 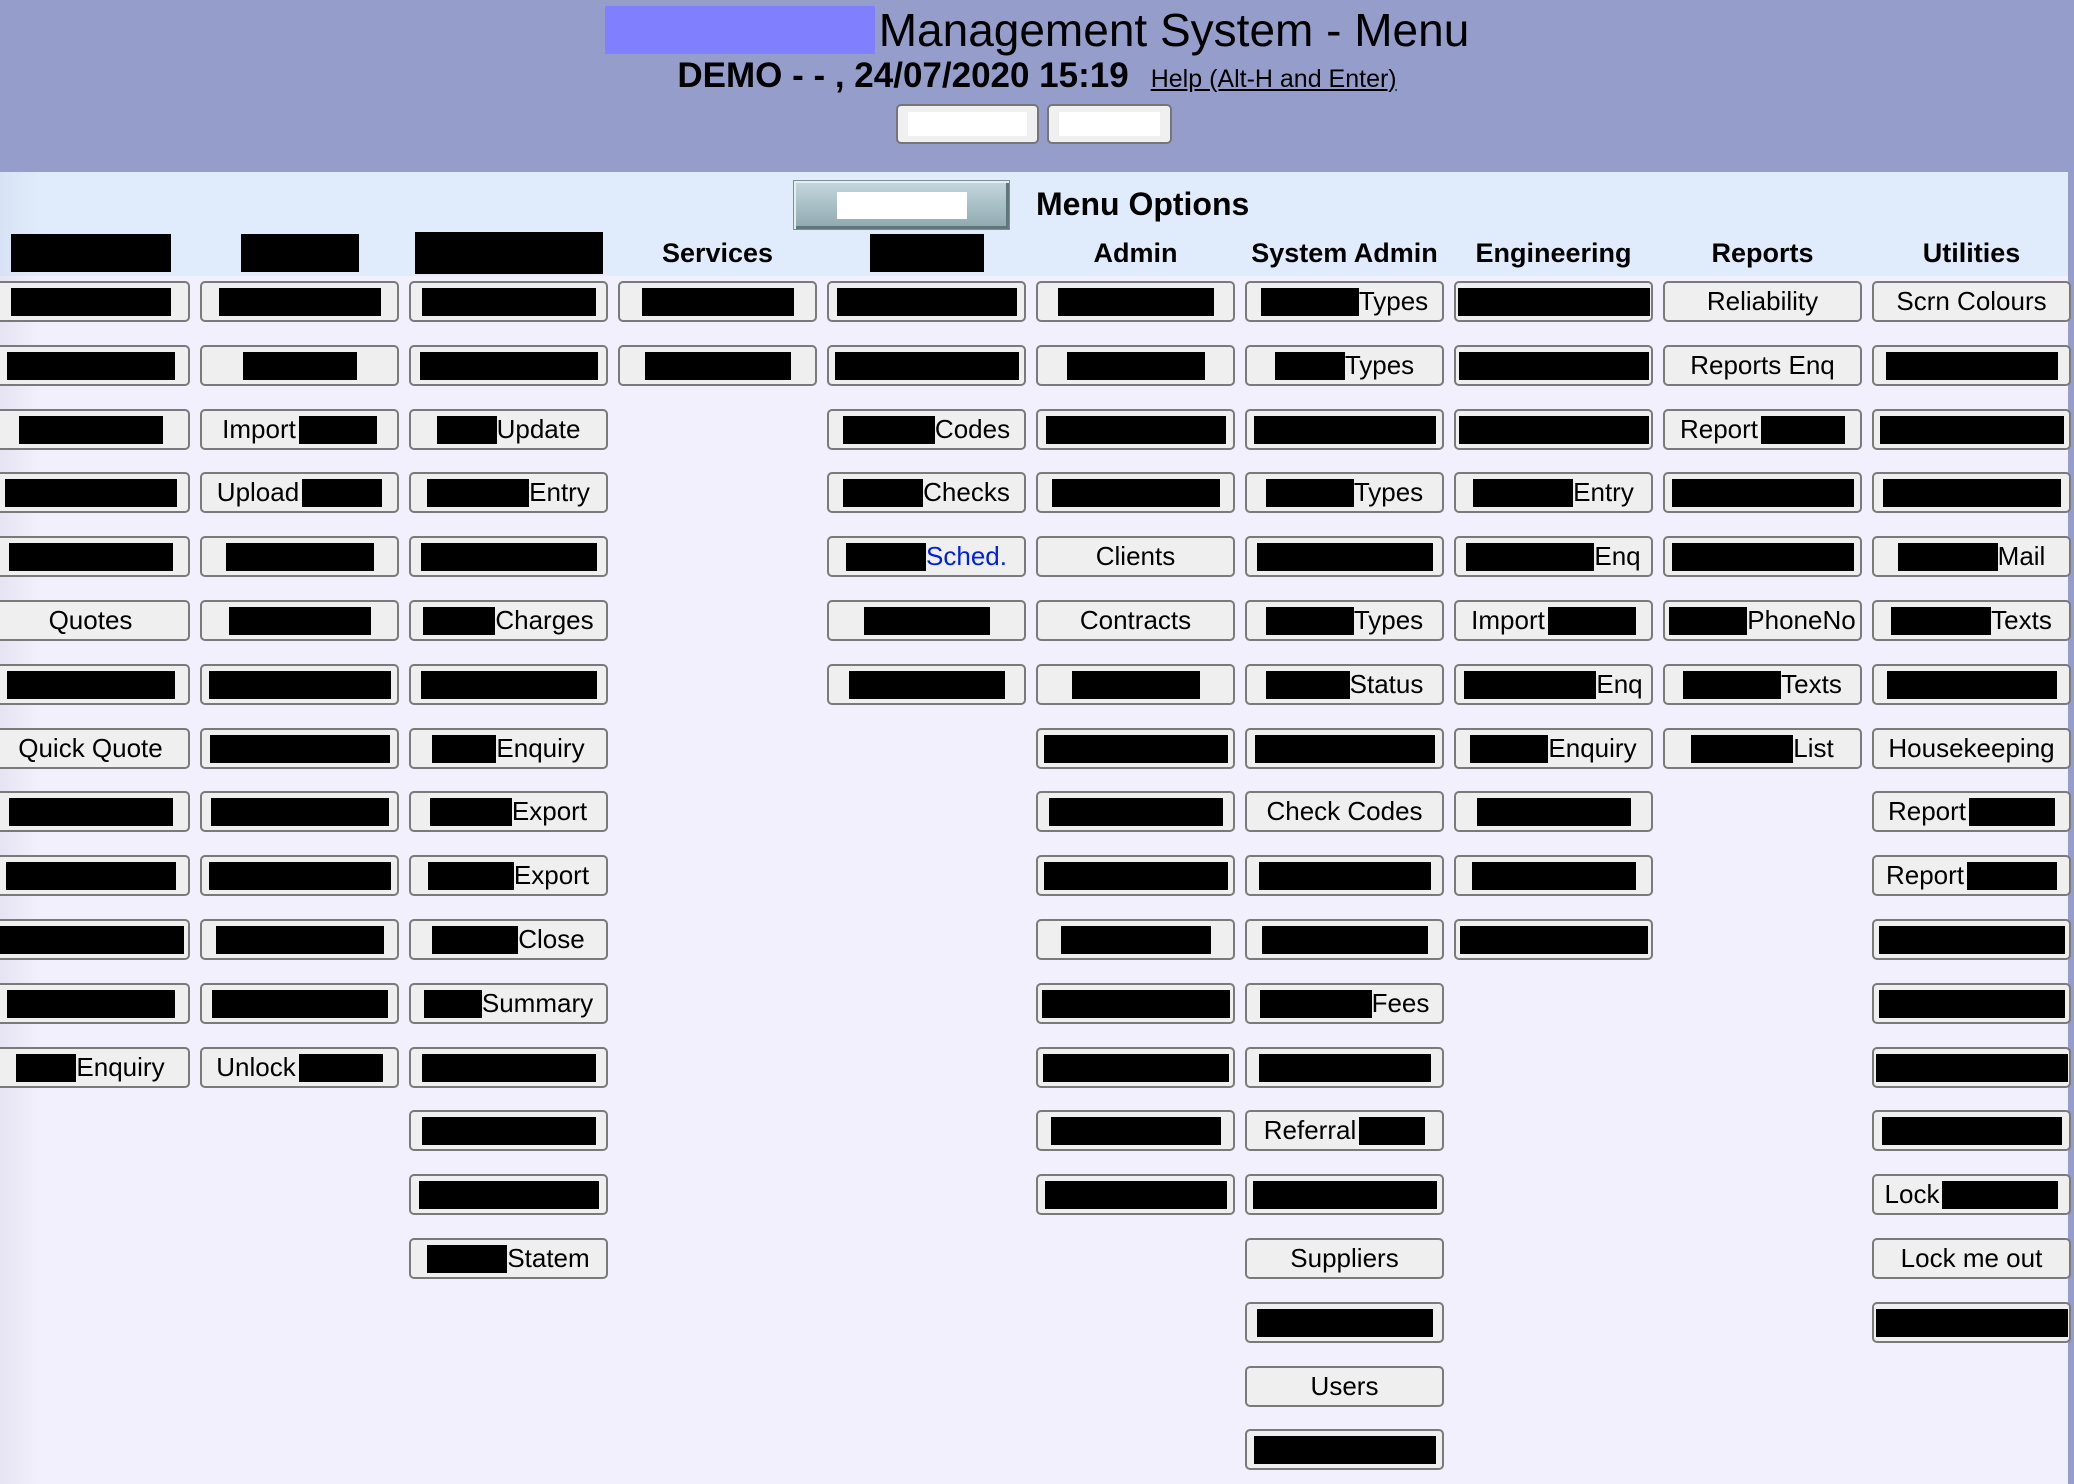 I want to click on menu-button-col5-codes: Codes, so click(x=926, y=429).